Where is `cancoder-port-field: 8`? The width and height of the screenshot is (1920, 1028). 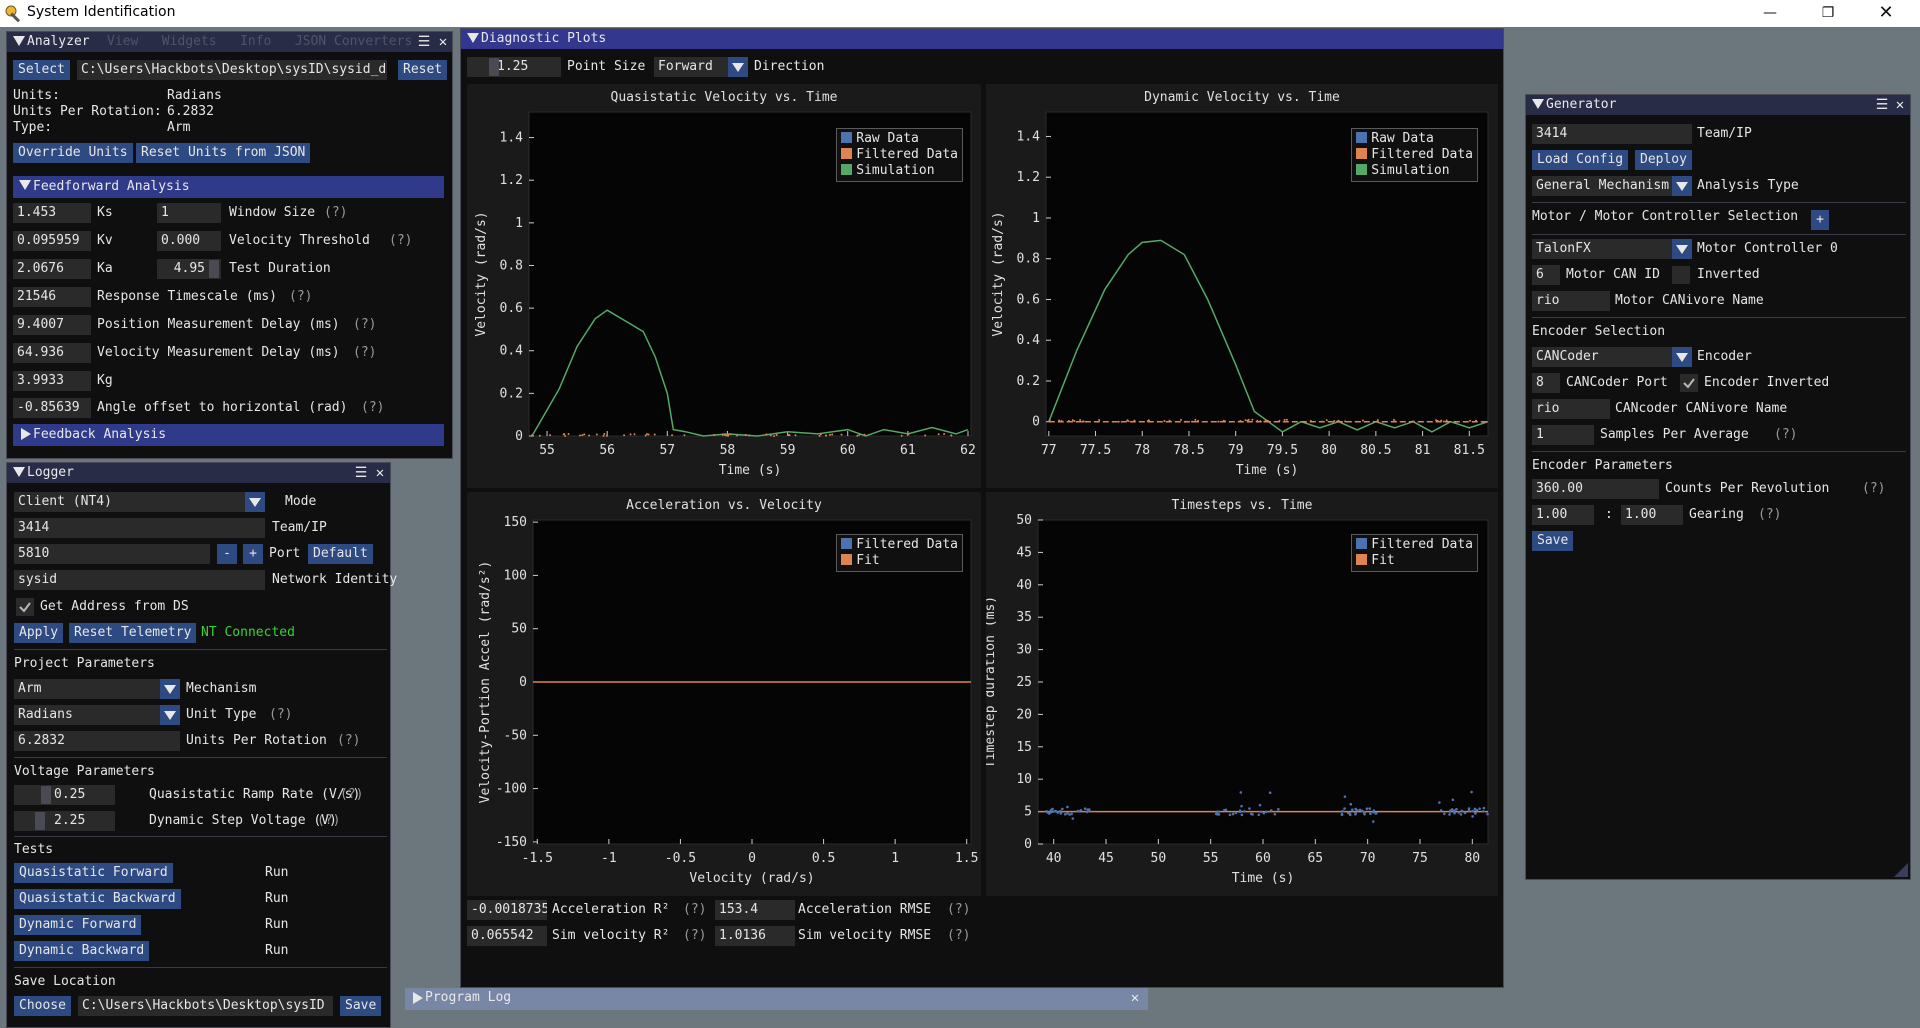 cancoder-port-field: 8 is located at coordinates (1546, 383).